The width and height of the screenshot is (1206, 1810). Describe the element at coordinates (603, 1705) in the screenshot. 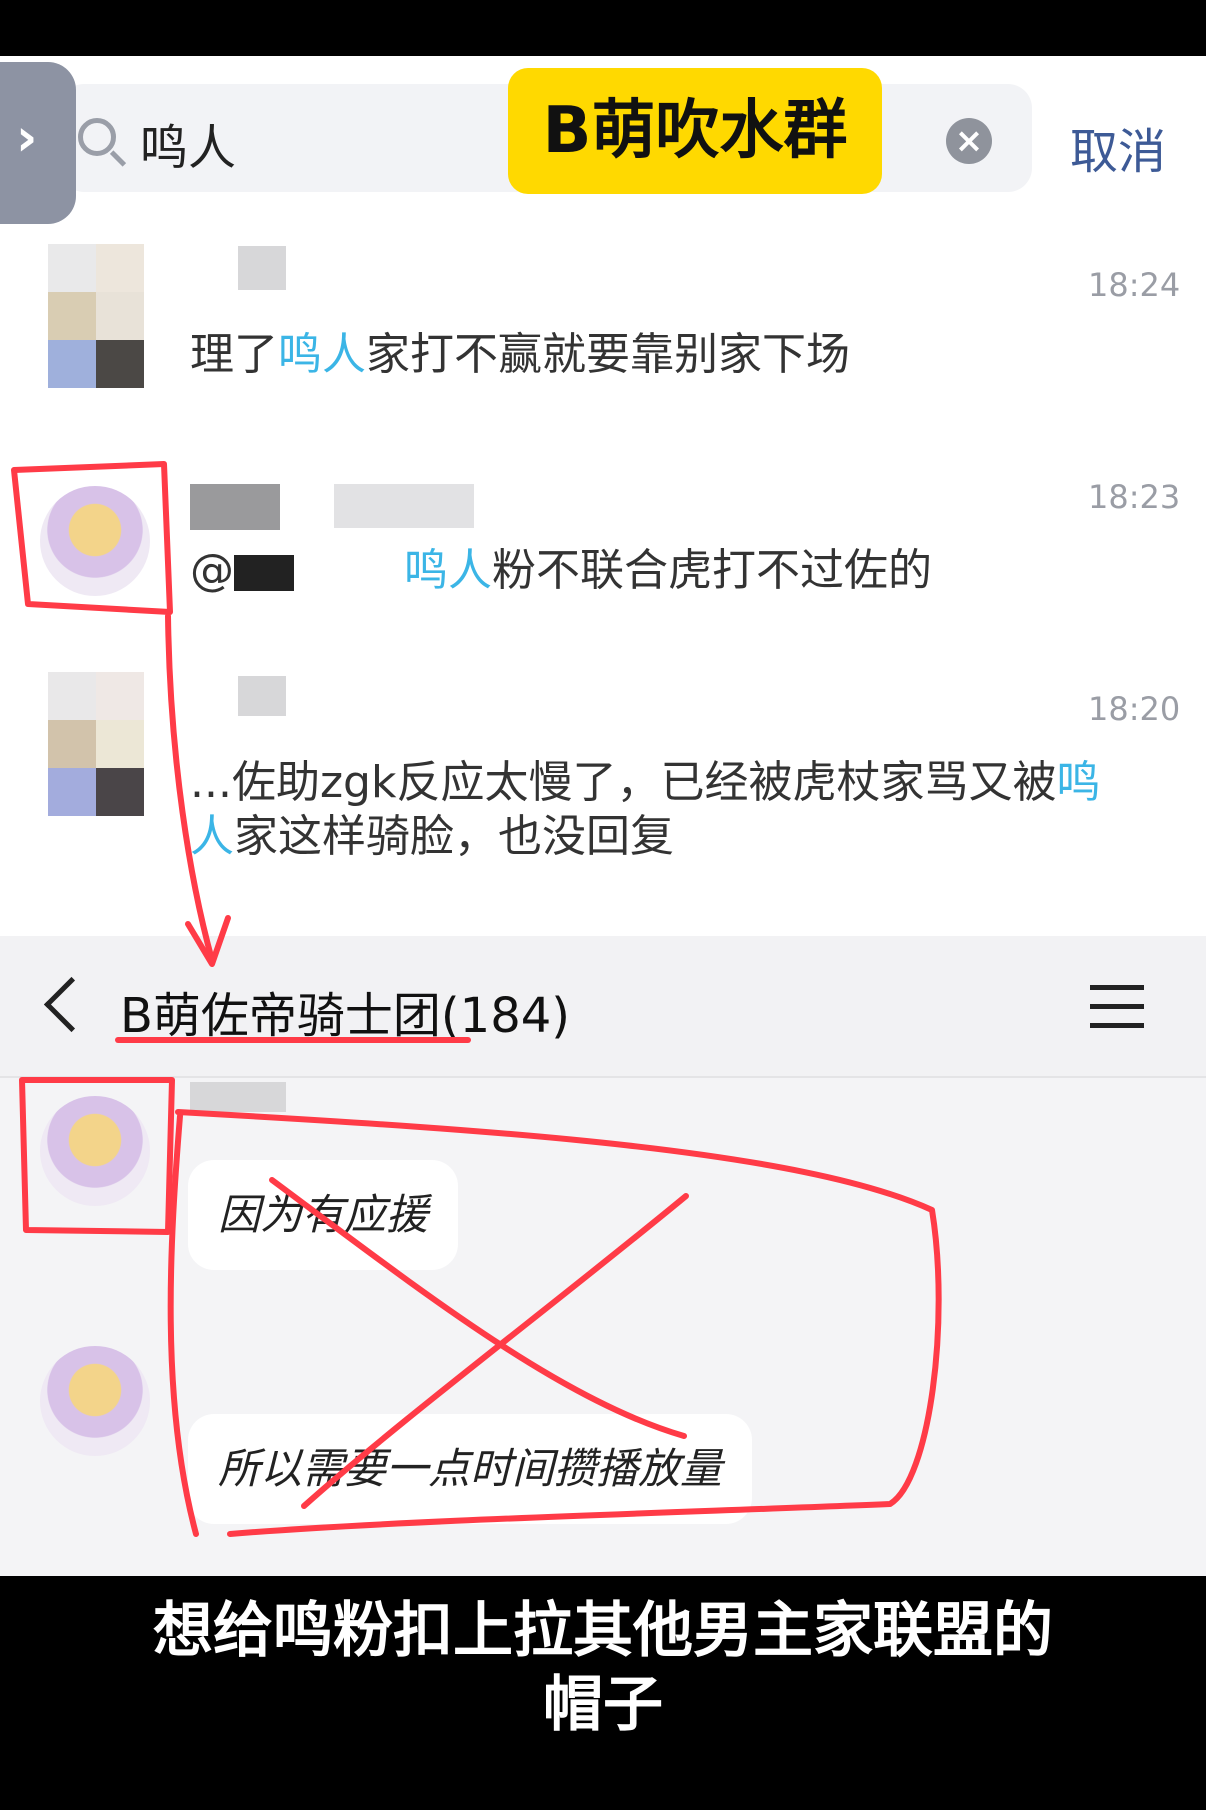

I see `video-caption: 帽子` at that location.